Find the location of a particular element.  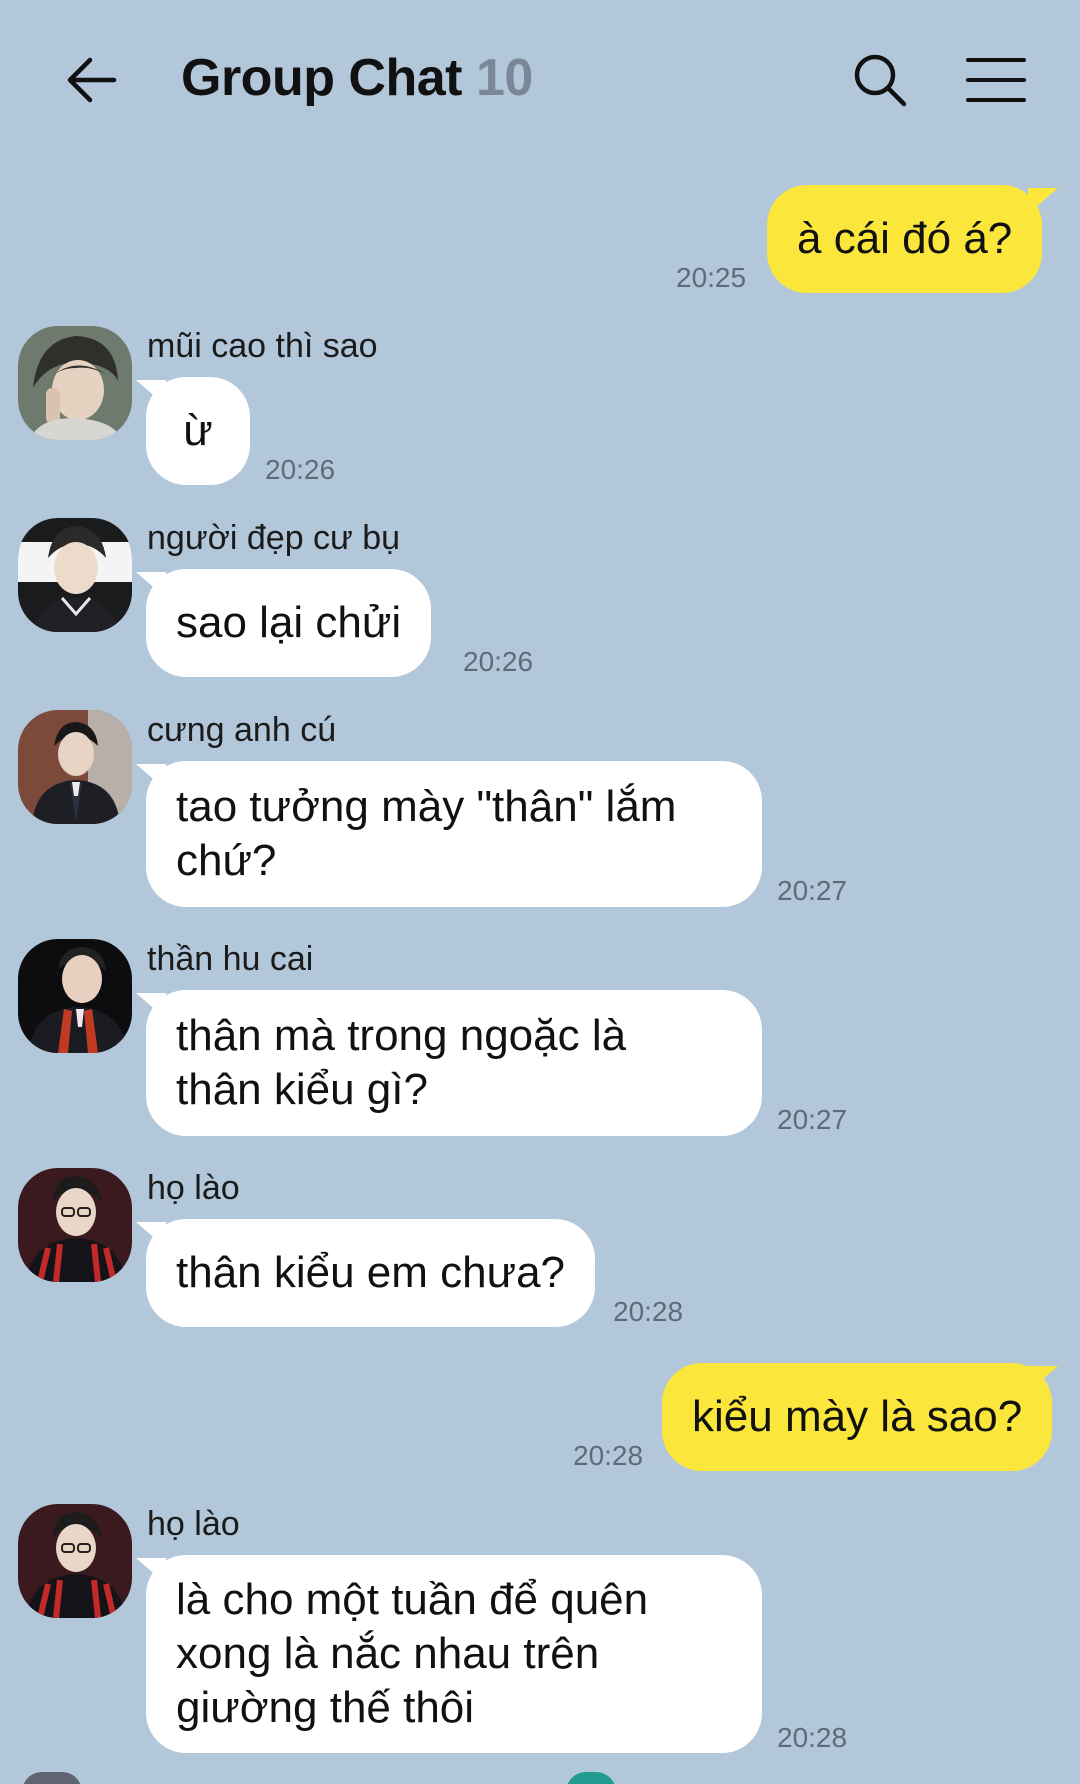

sender-name: mũi cao thì sao is located at coordinates (262, 346).